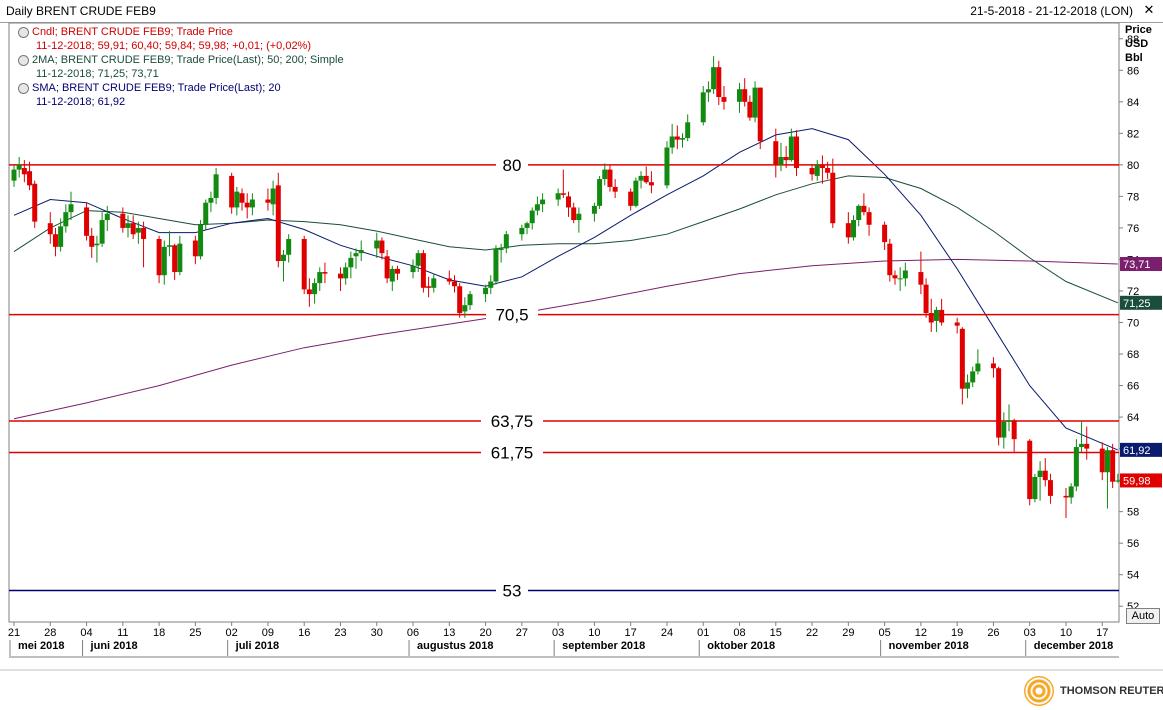  I want to click on legend-item-candle: Cndl; BRENT CRUDE FEB9; Trade Price, so click(181, 32).